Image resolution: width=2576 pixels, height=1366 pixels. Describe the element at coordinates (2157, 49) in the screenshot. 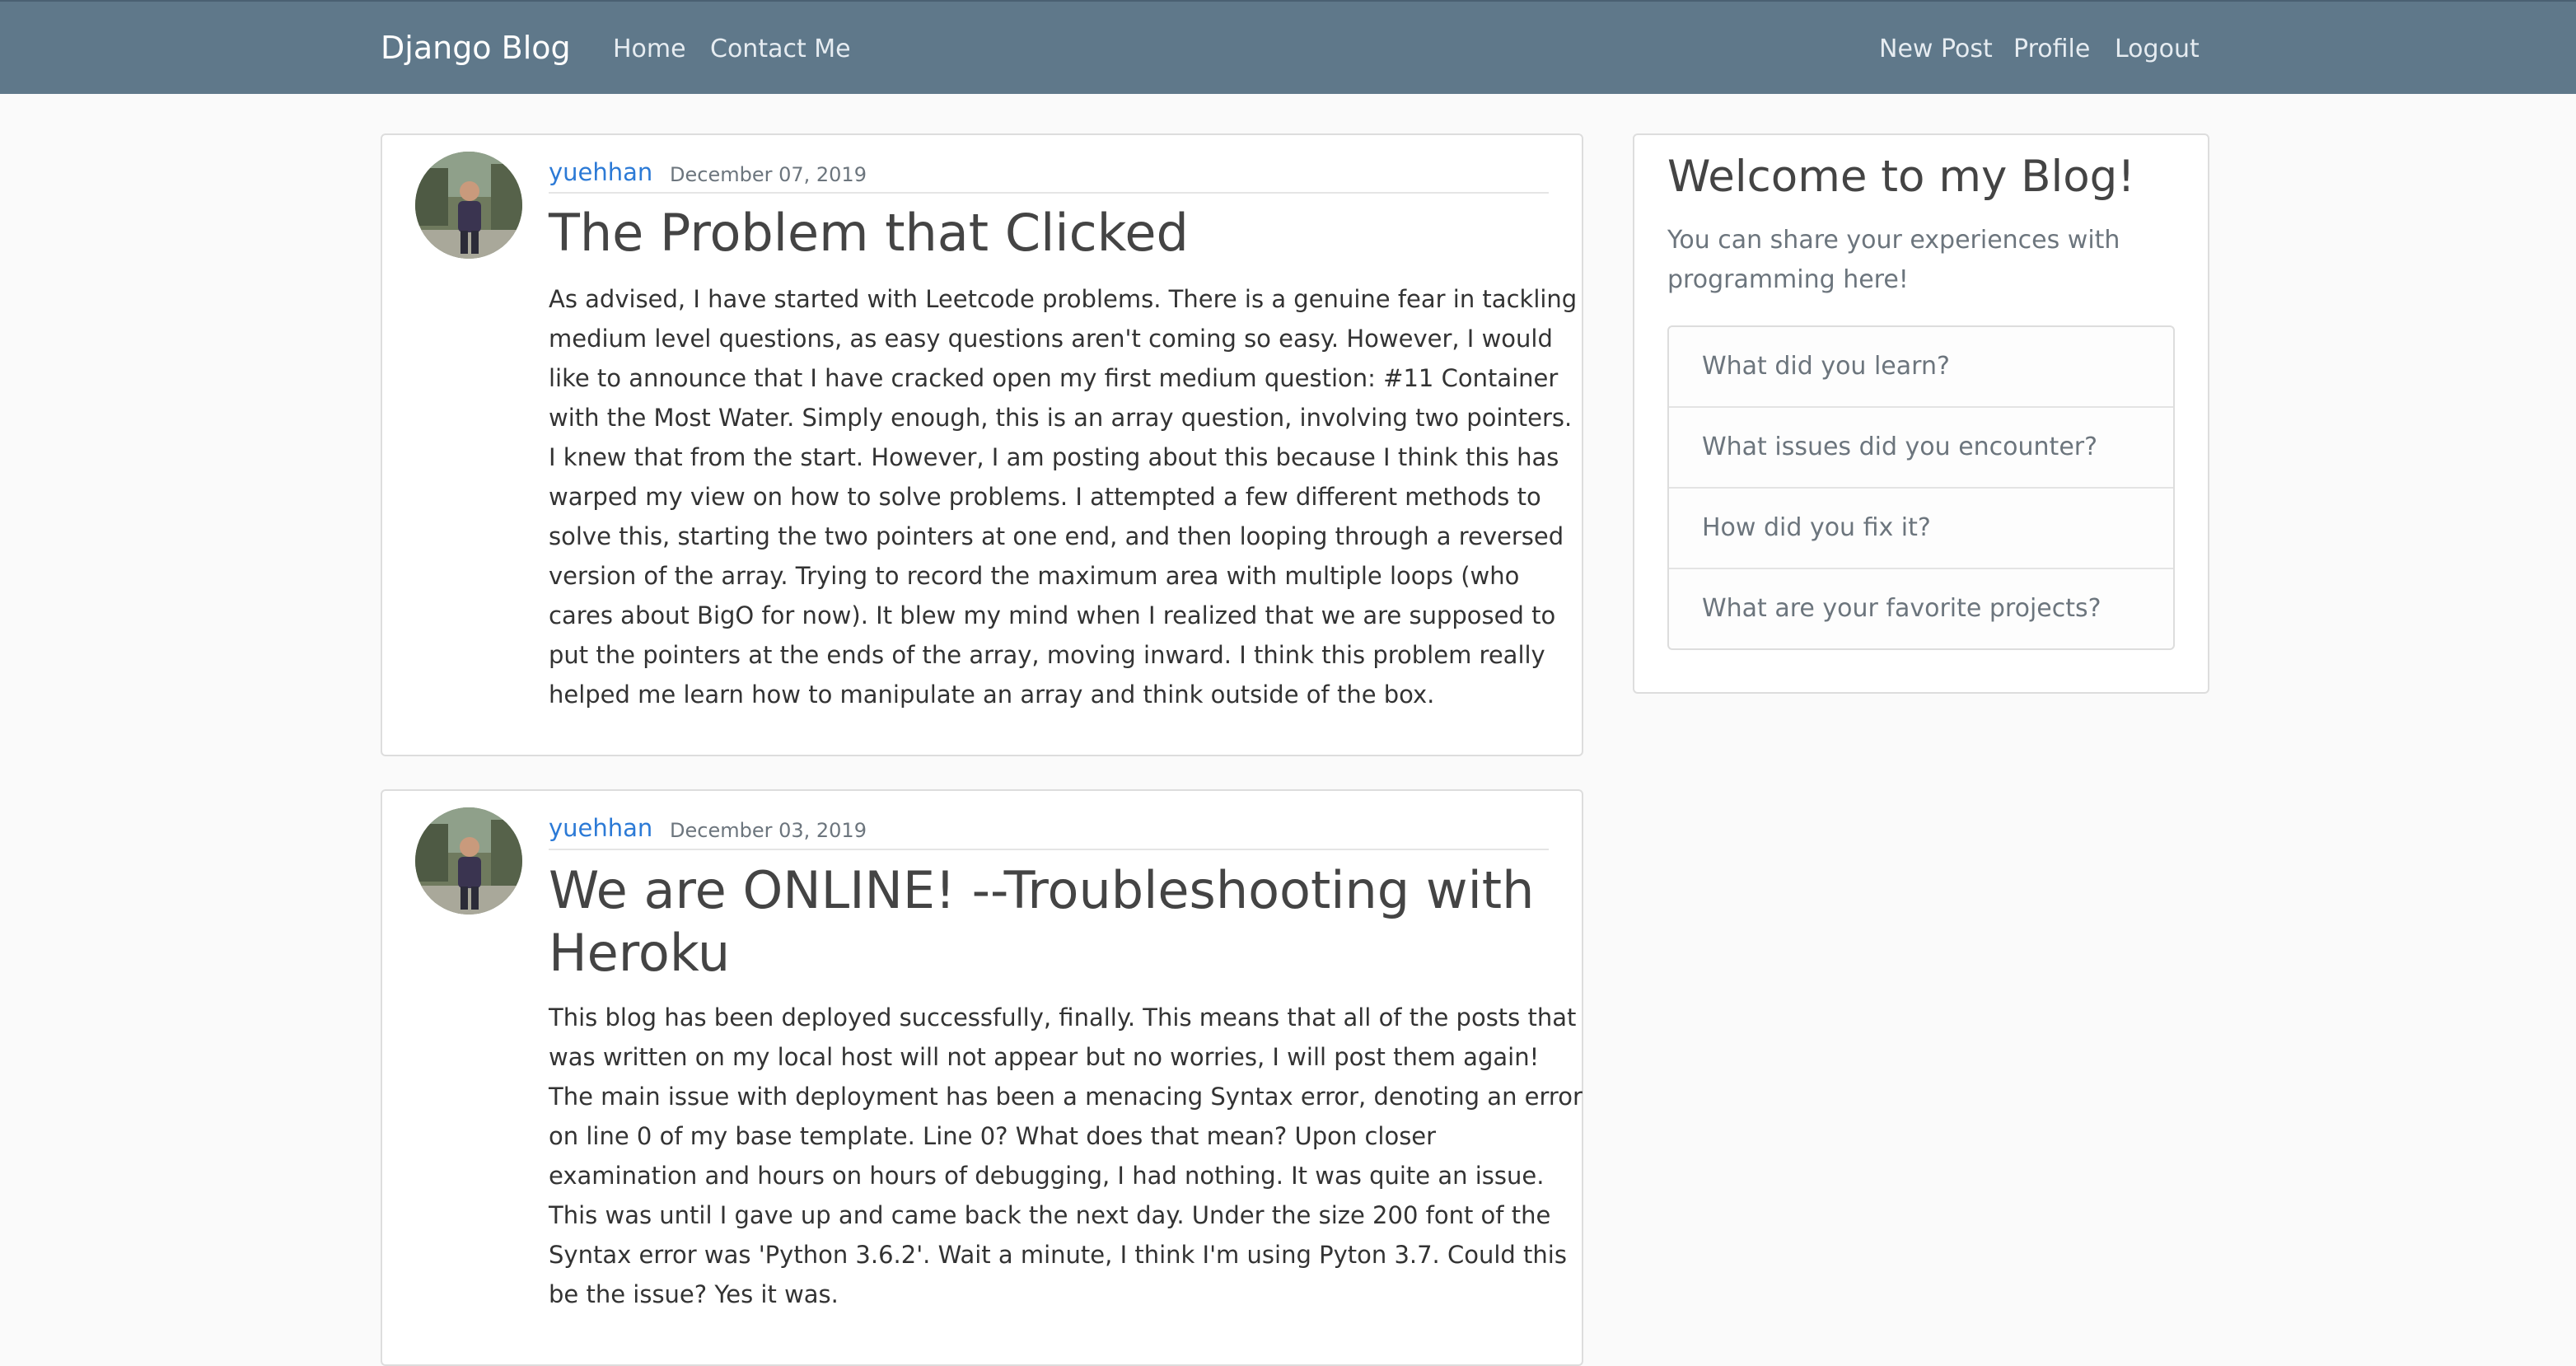

I see `nav-logout-link: Logout` at that location.